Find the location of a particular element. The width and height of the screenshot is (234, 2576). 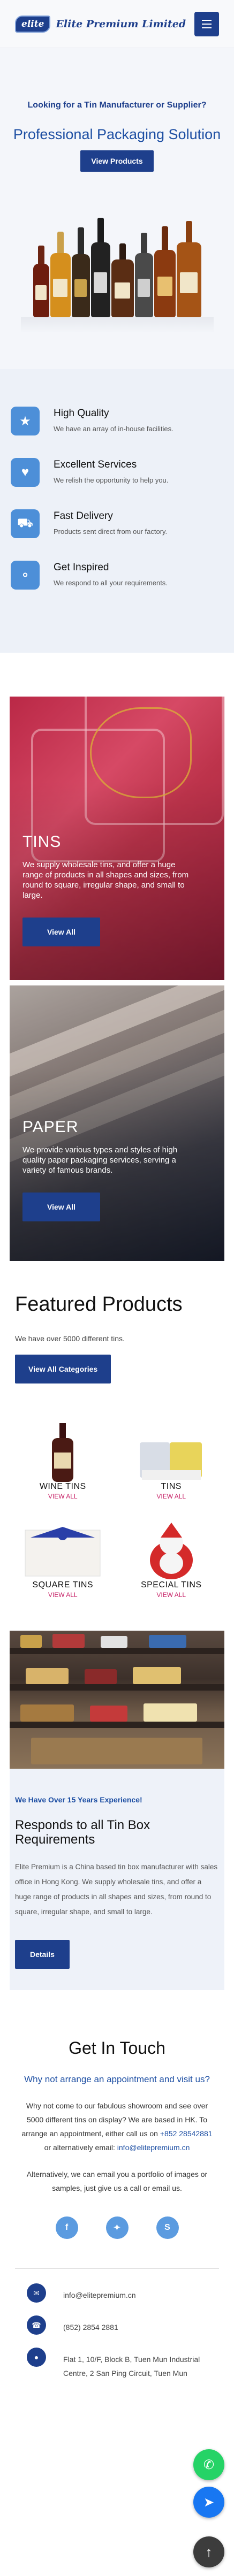

hero-reflection is located at coordinates (117, 325).